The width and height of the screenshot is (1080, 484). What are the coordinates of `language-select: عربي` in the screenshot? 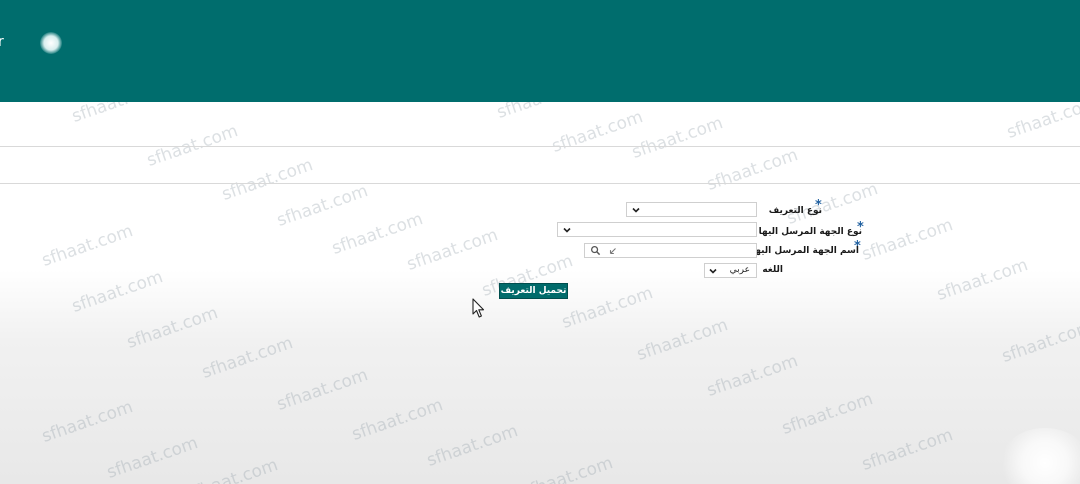 It's located at (730, 270).